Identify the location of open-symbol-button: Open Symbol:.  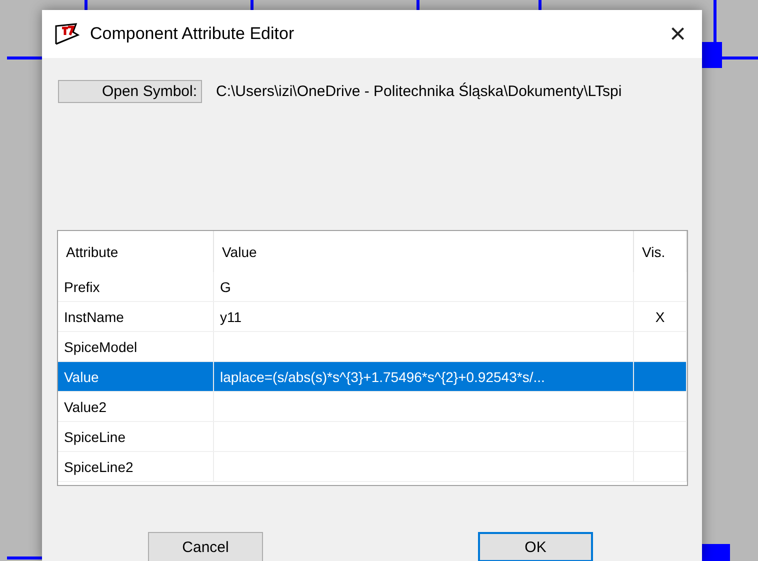
(130, 91).